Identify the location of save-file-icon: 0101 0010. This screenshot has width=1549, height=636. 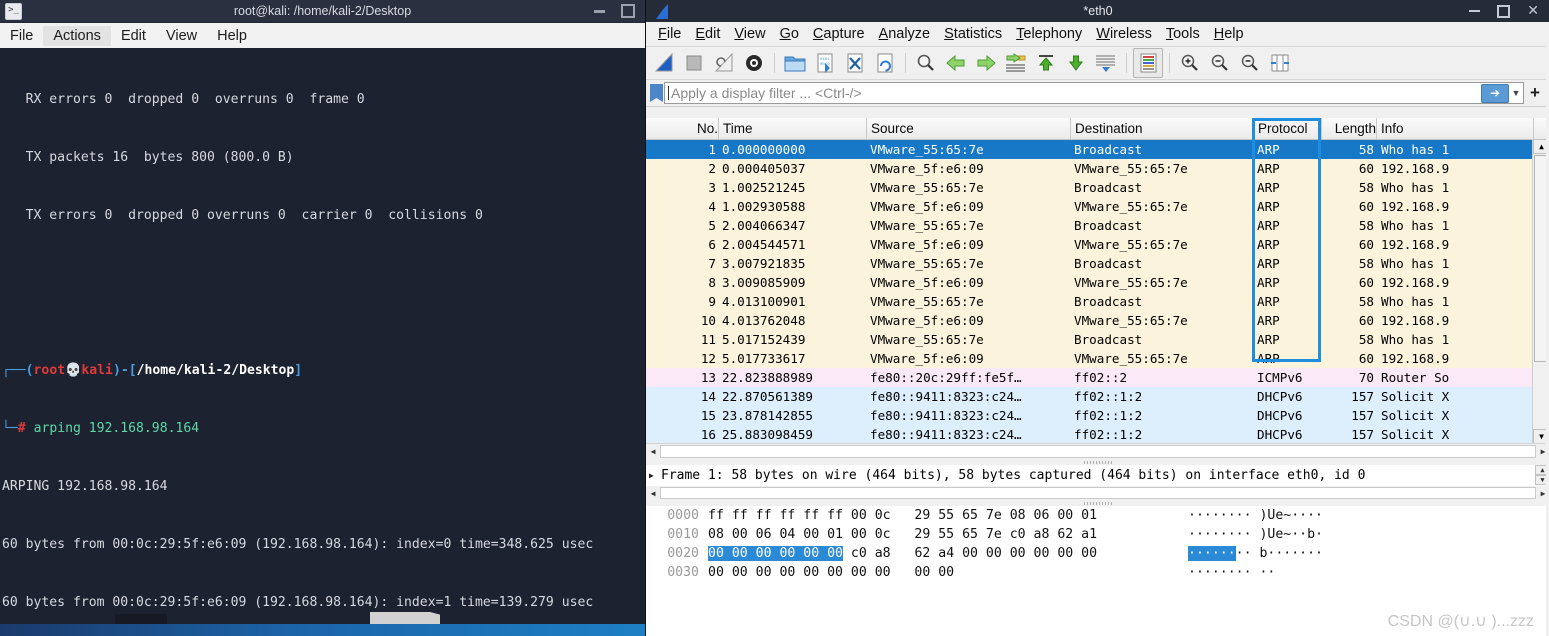
(825, 63).